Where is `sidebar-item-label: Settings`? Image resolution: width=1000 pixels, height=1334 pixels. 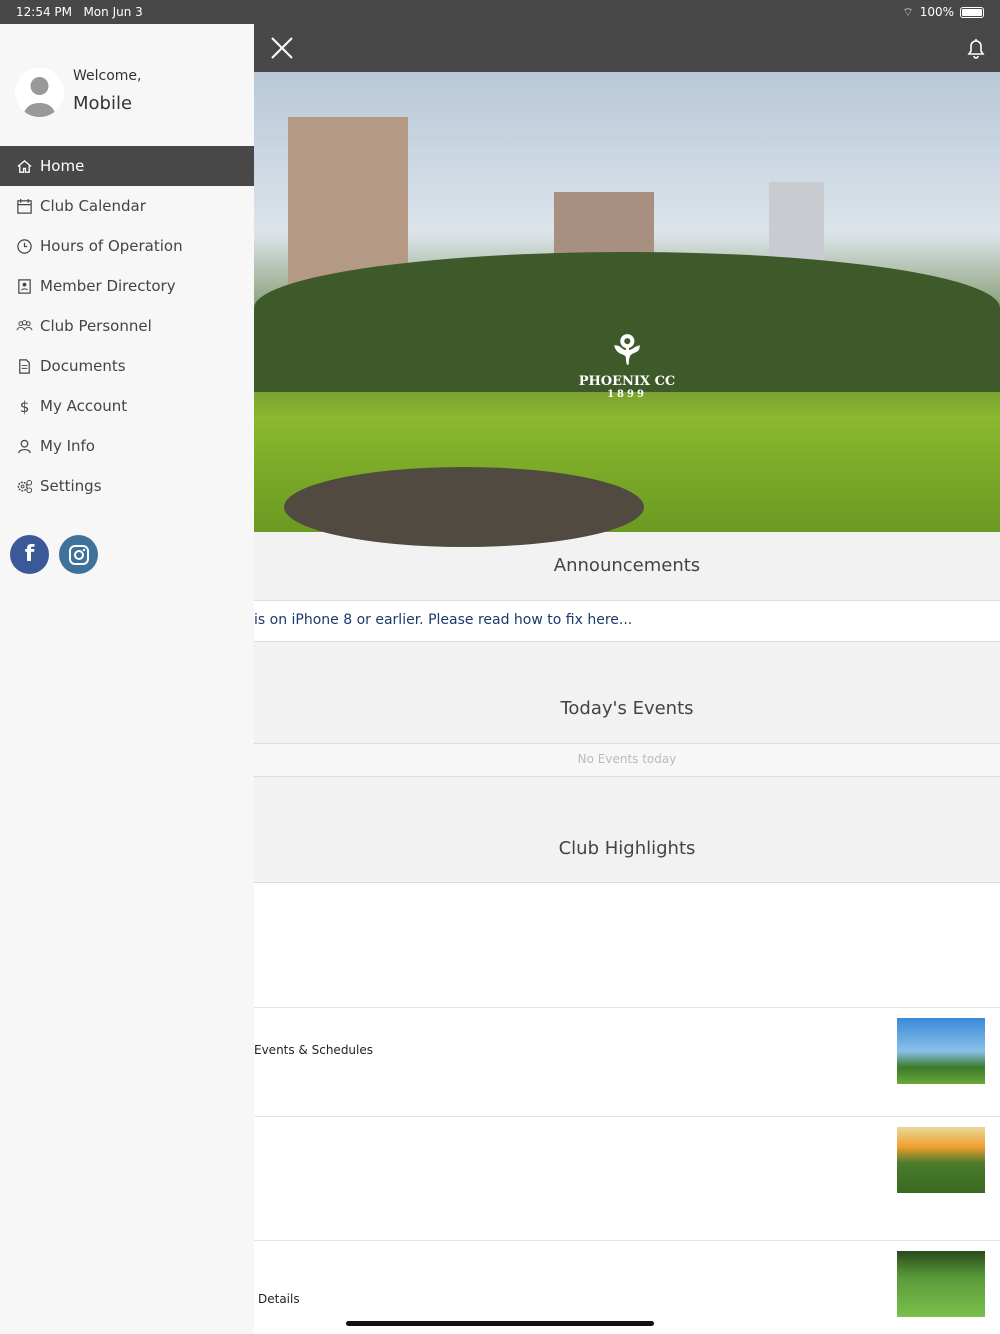 sidebar-item-label: Settings is located at coordinates (71, 486).